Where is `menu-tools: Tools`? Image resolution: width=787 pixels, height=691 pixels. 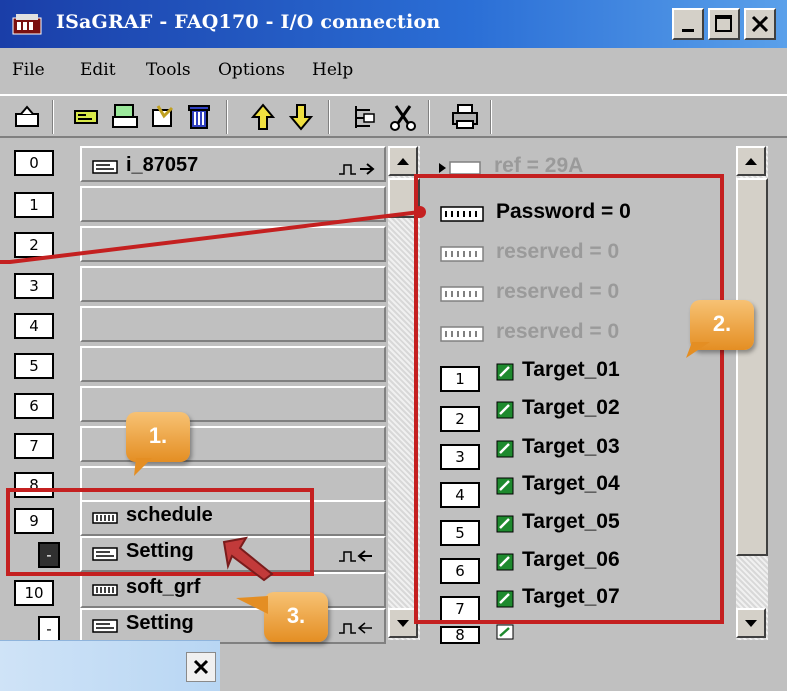 menu-tools: Tools is located at coordinates (168, 70).